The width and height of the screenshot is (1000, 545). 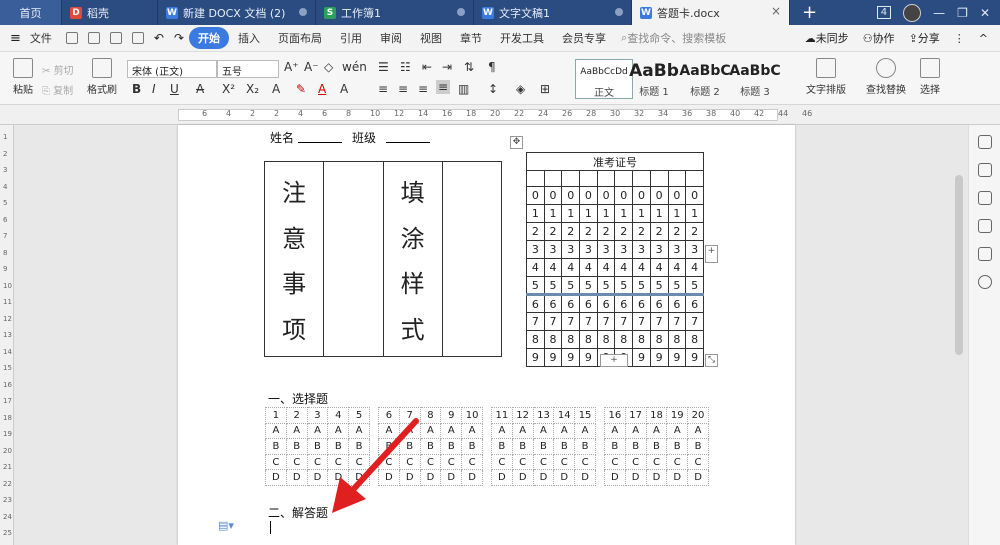 What do you see at coordinates (328, 67) in the screenshot?
I see `clear-format-icon: ◇` at bounding box center [328, 67].